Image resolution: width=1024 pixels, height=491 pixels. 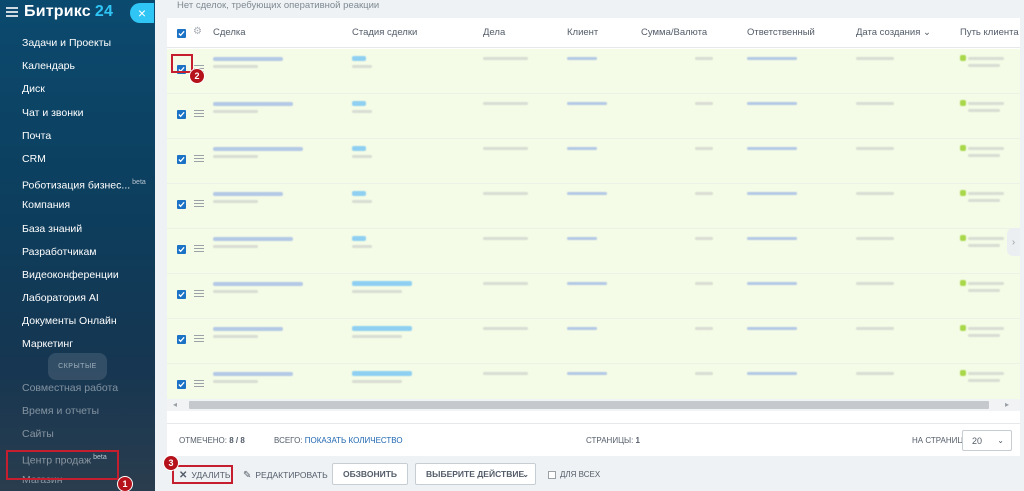 I want to click on scroll-right-arrow-icon: ▸, so click(x=1007, y=404).